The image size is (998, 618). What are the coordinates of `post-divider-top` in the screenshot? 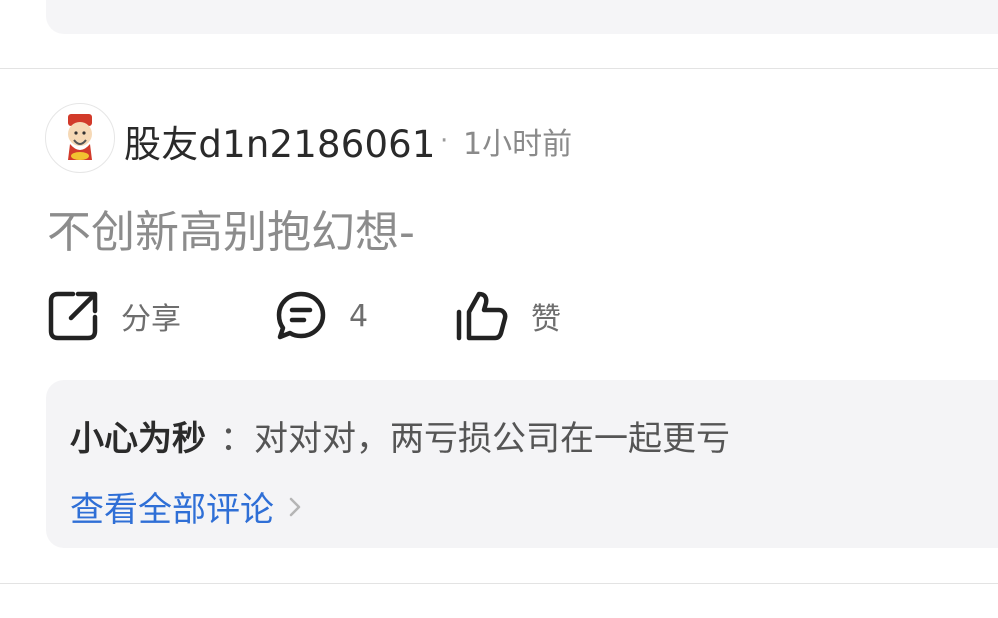 It's located at (499, 68).